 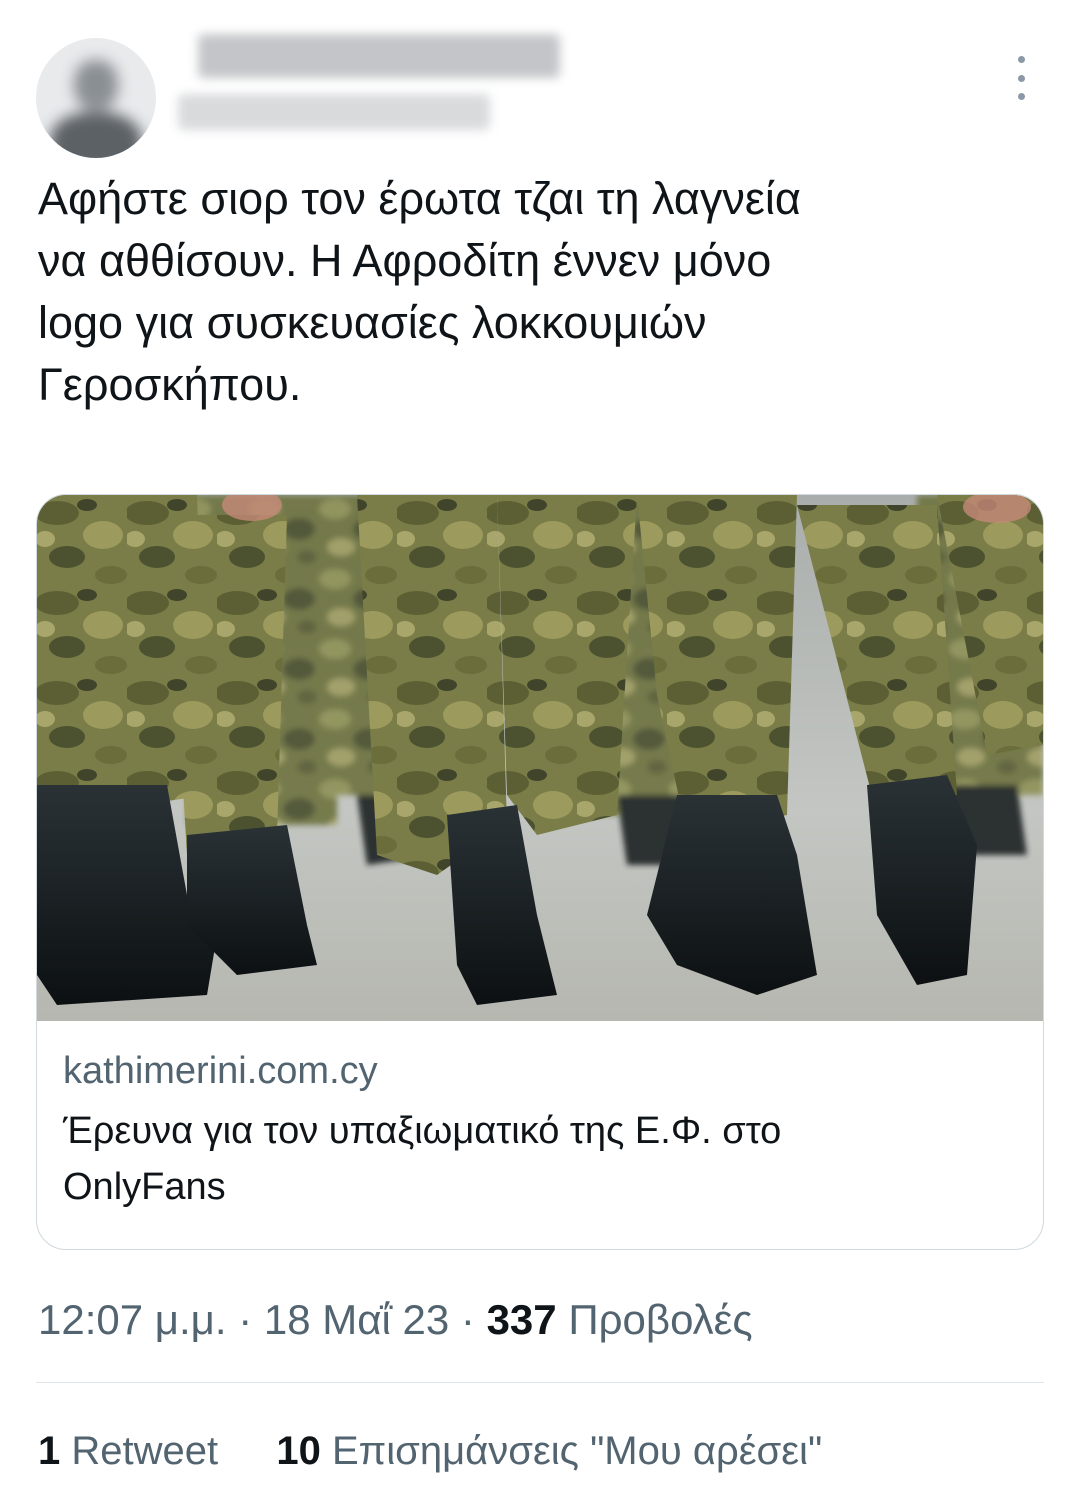 What do you see at coordinates (422, 1131) in the screenshot?
I see `card-title-line: Έρευνα για τον υπαξιωματικό της Ε.Φ. στο` at bounding box center [422, 1131].